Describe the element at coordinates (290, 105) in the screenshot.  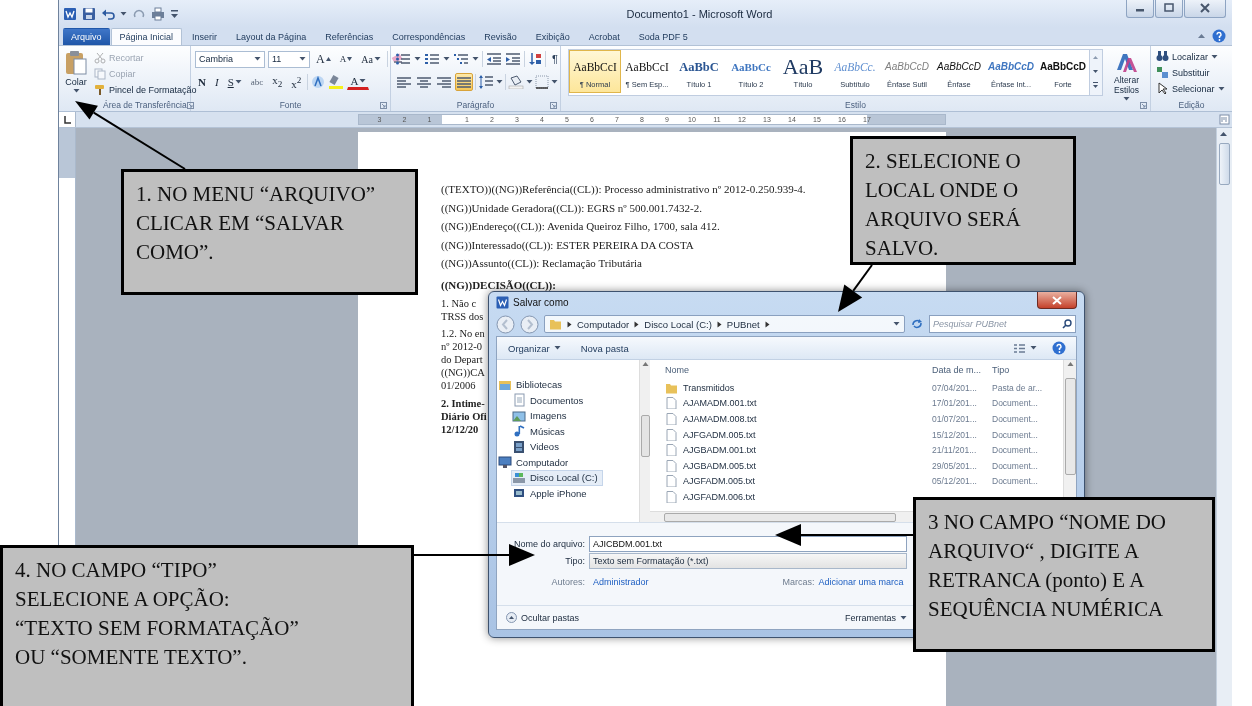
I see `group-label: Fonte` at that location.